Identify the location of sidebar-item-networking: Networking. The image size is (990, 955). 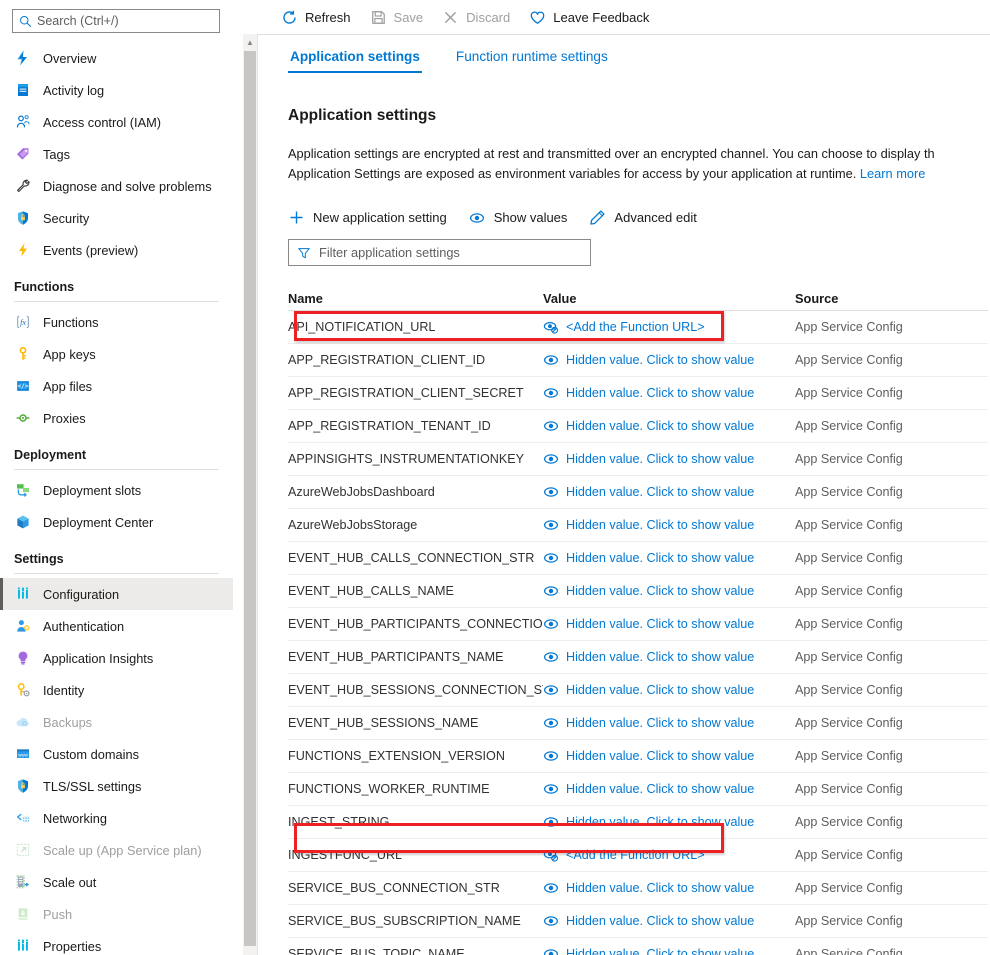
(116, 818).